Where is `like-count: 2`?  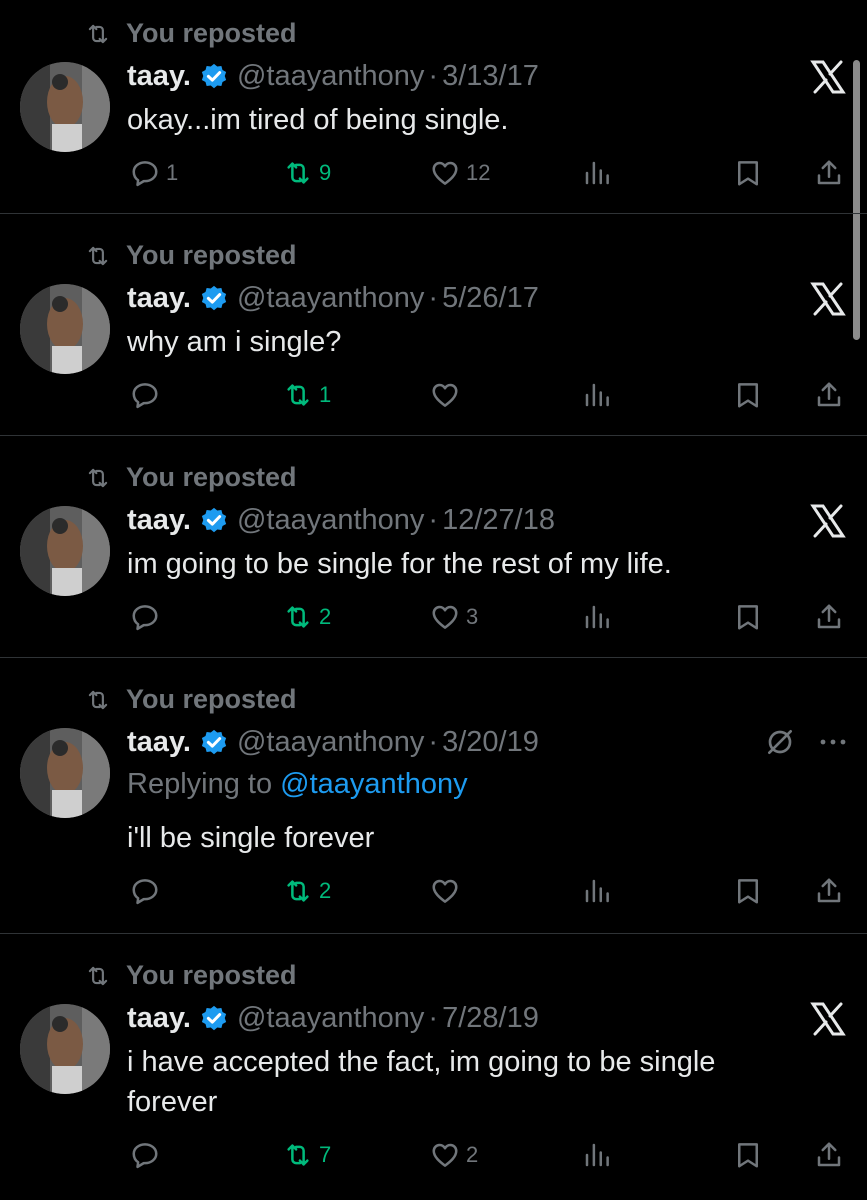
like-count: 2 is located at coordinates (472, 1154).